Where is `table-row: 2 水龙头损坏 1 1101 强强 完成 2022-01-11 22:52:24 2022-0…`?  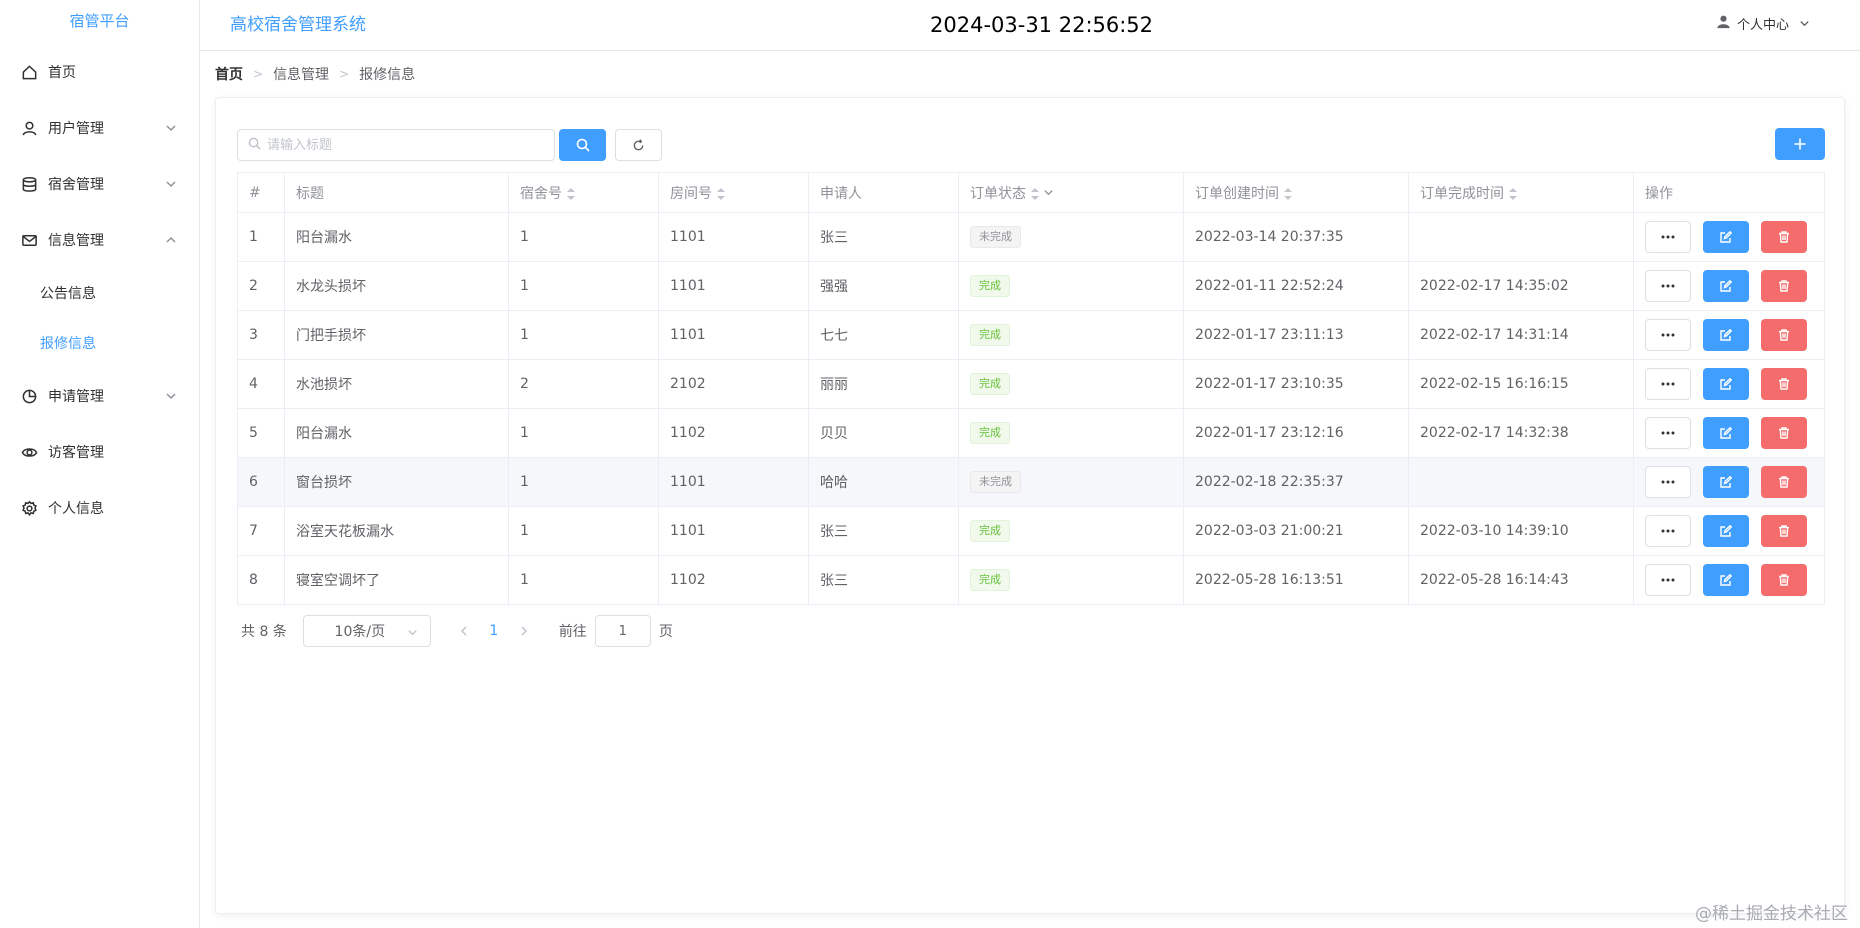 table-row: 2 水龙头损坏 1 1101 强强 完成 2022-01-11 22:52:24 2022-0… is located at coordinates (1031, 286).